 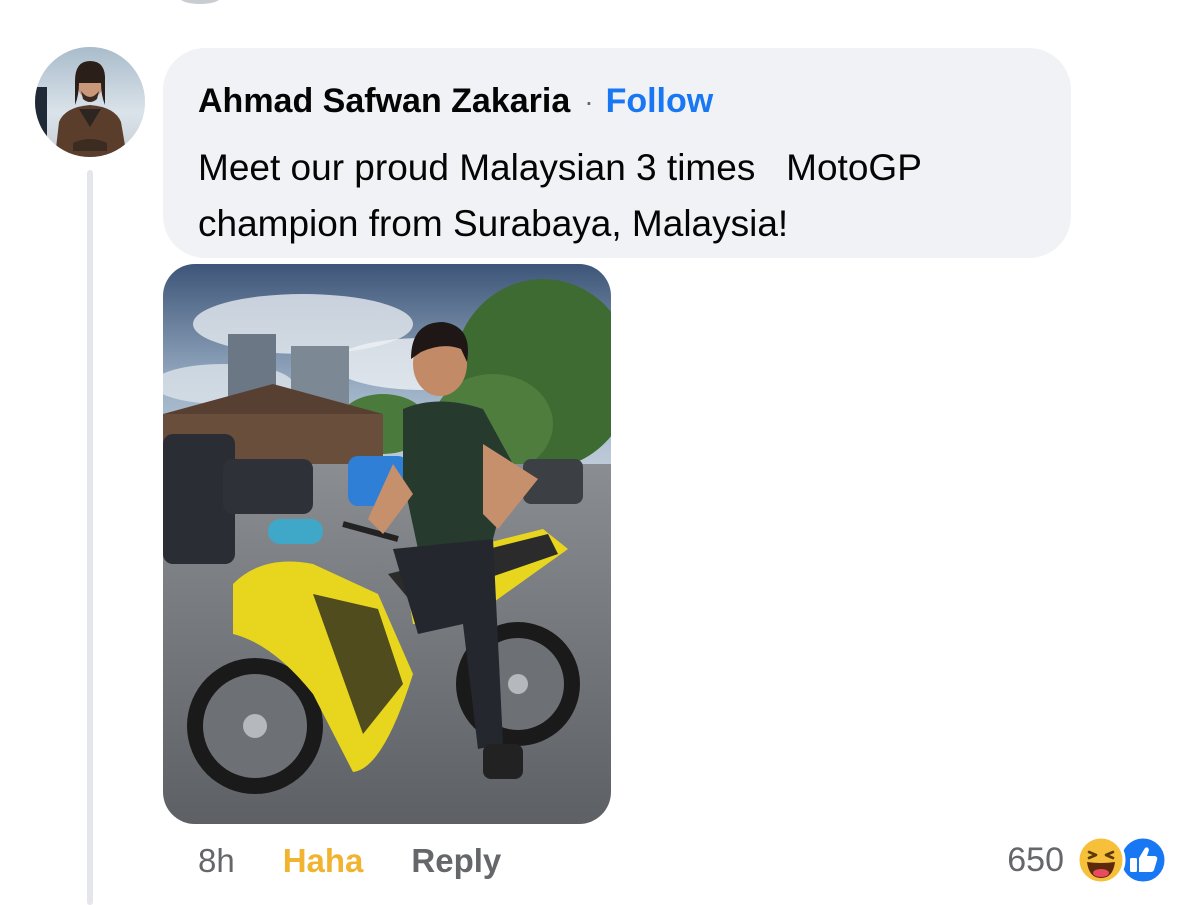 I want to click on reply-button: Reply, so click(x=456, y=861).